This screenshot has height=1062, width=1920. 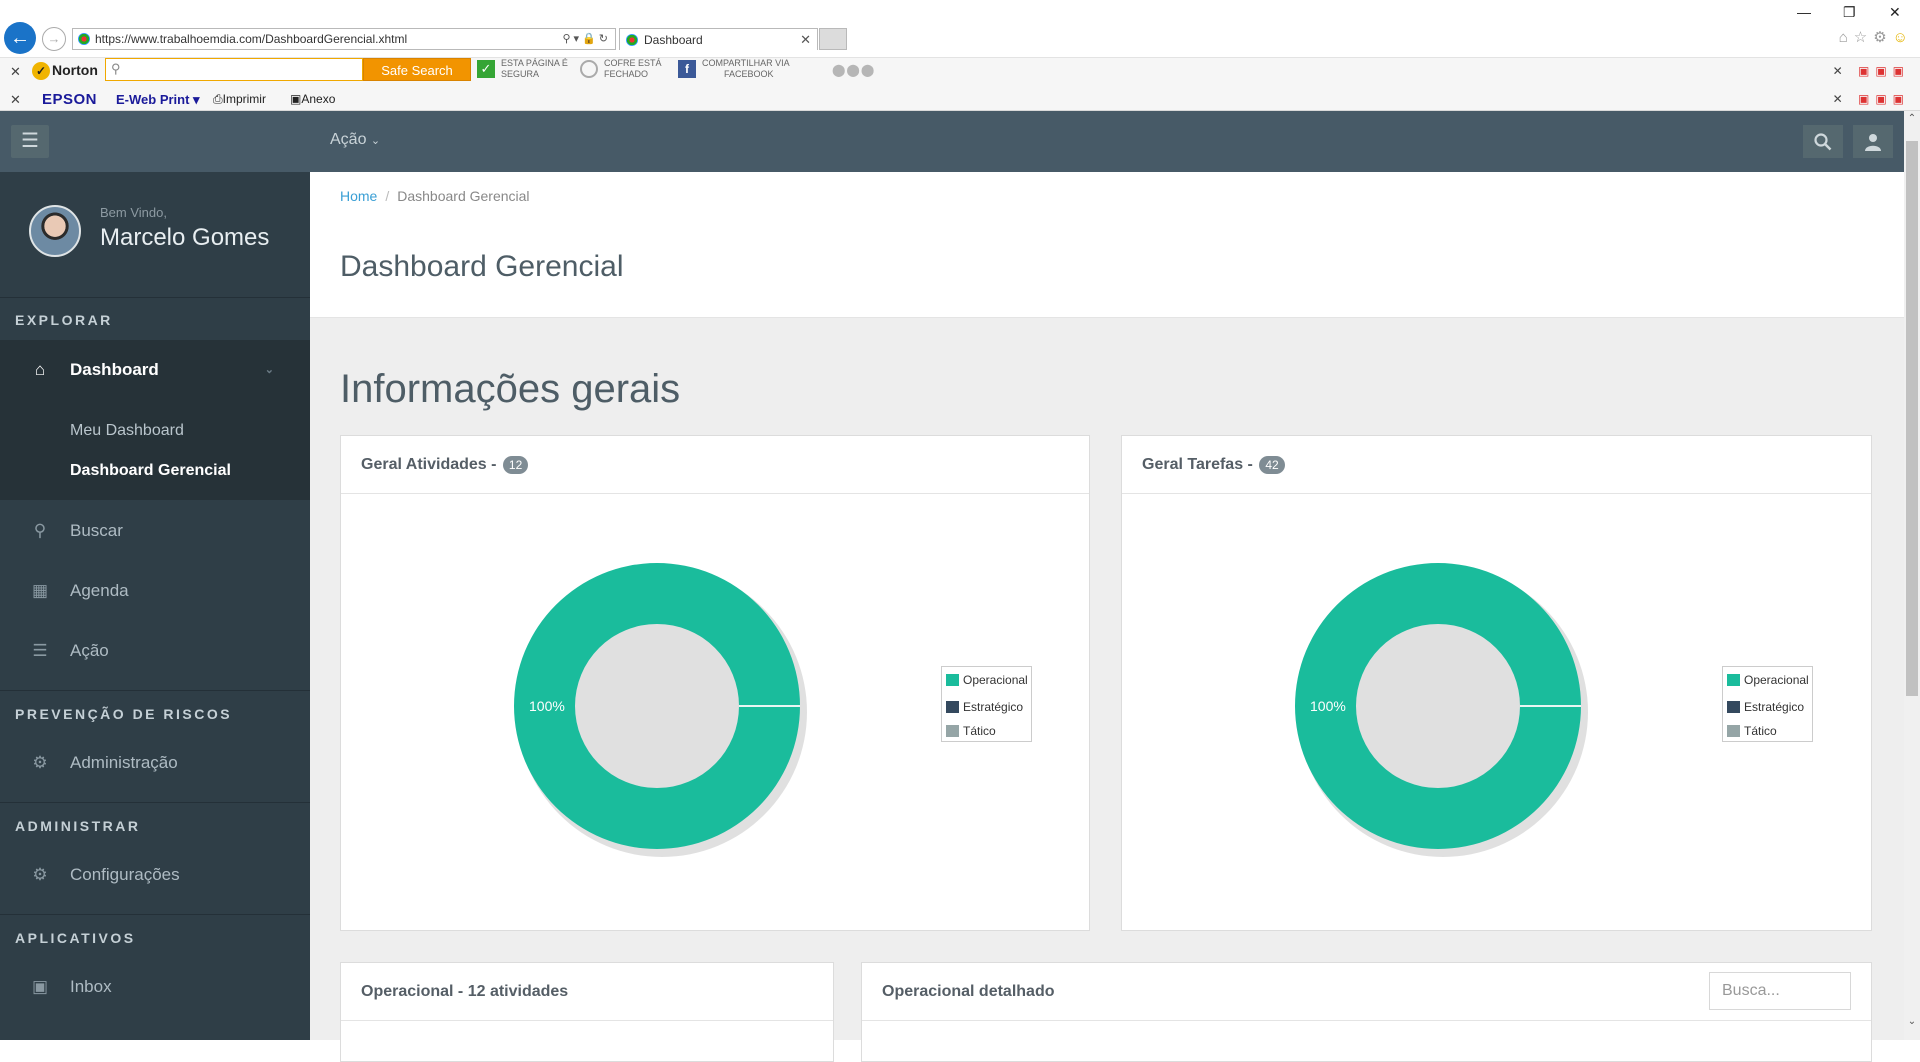 I want to click on section-heading: Informações gerais, so click(x=510, y=389).